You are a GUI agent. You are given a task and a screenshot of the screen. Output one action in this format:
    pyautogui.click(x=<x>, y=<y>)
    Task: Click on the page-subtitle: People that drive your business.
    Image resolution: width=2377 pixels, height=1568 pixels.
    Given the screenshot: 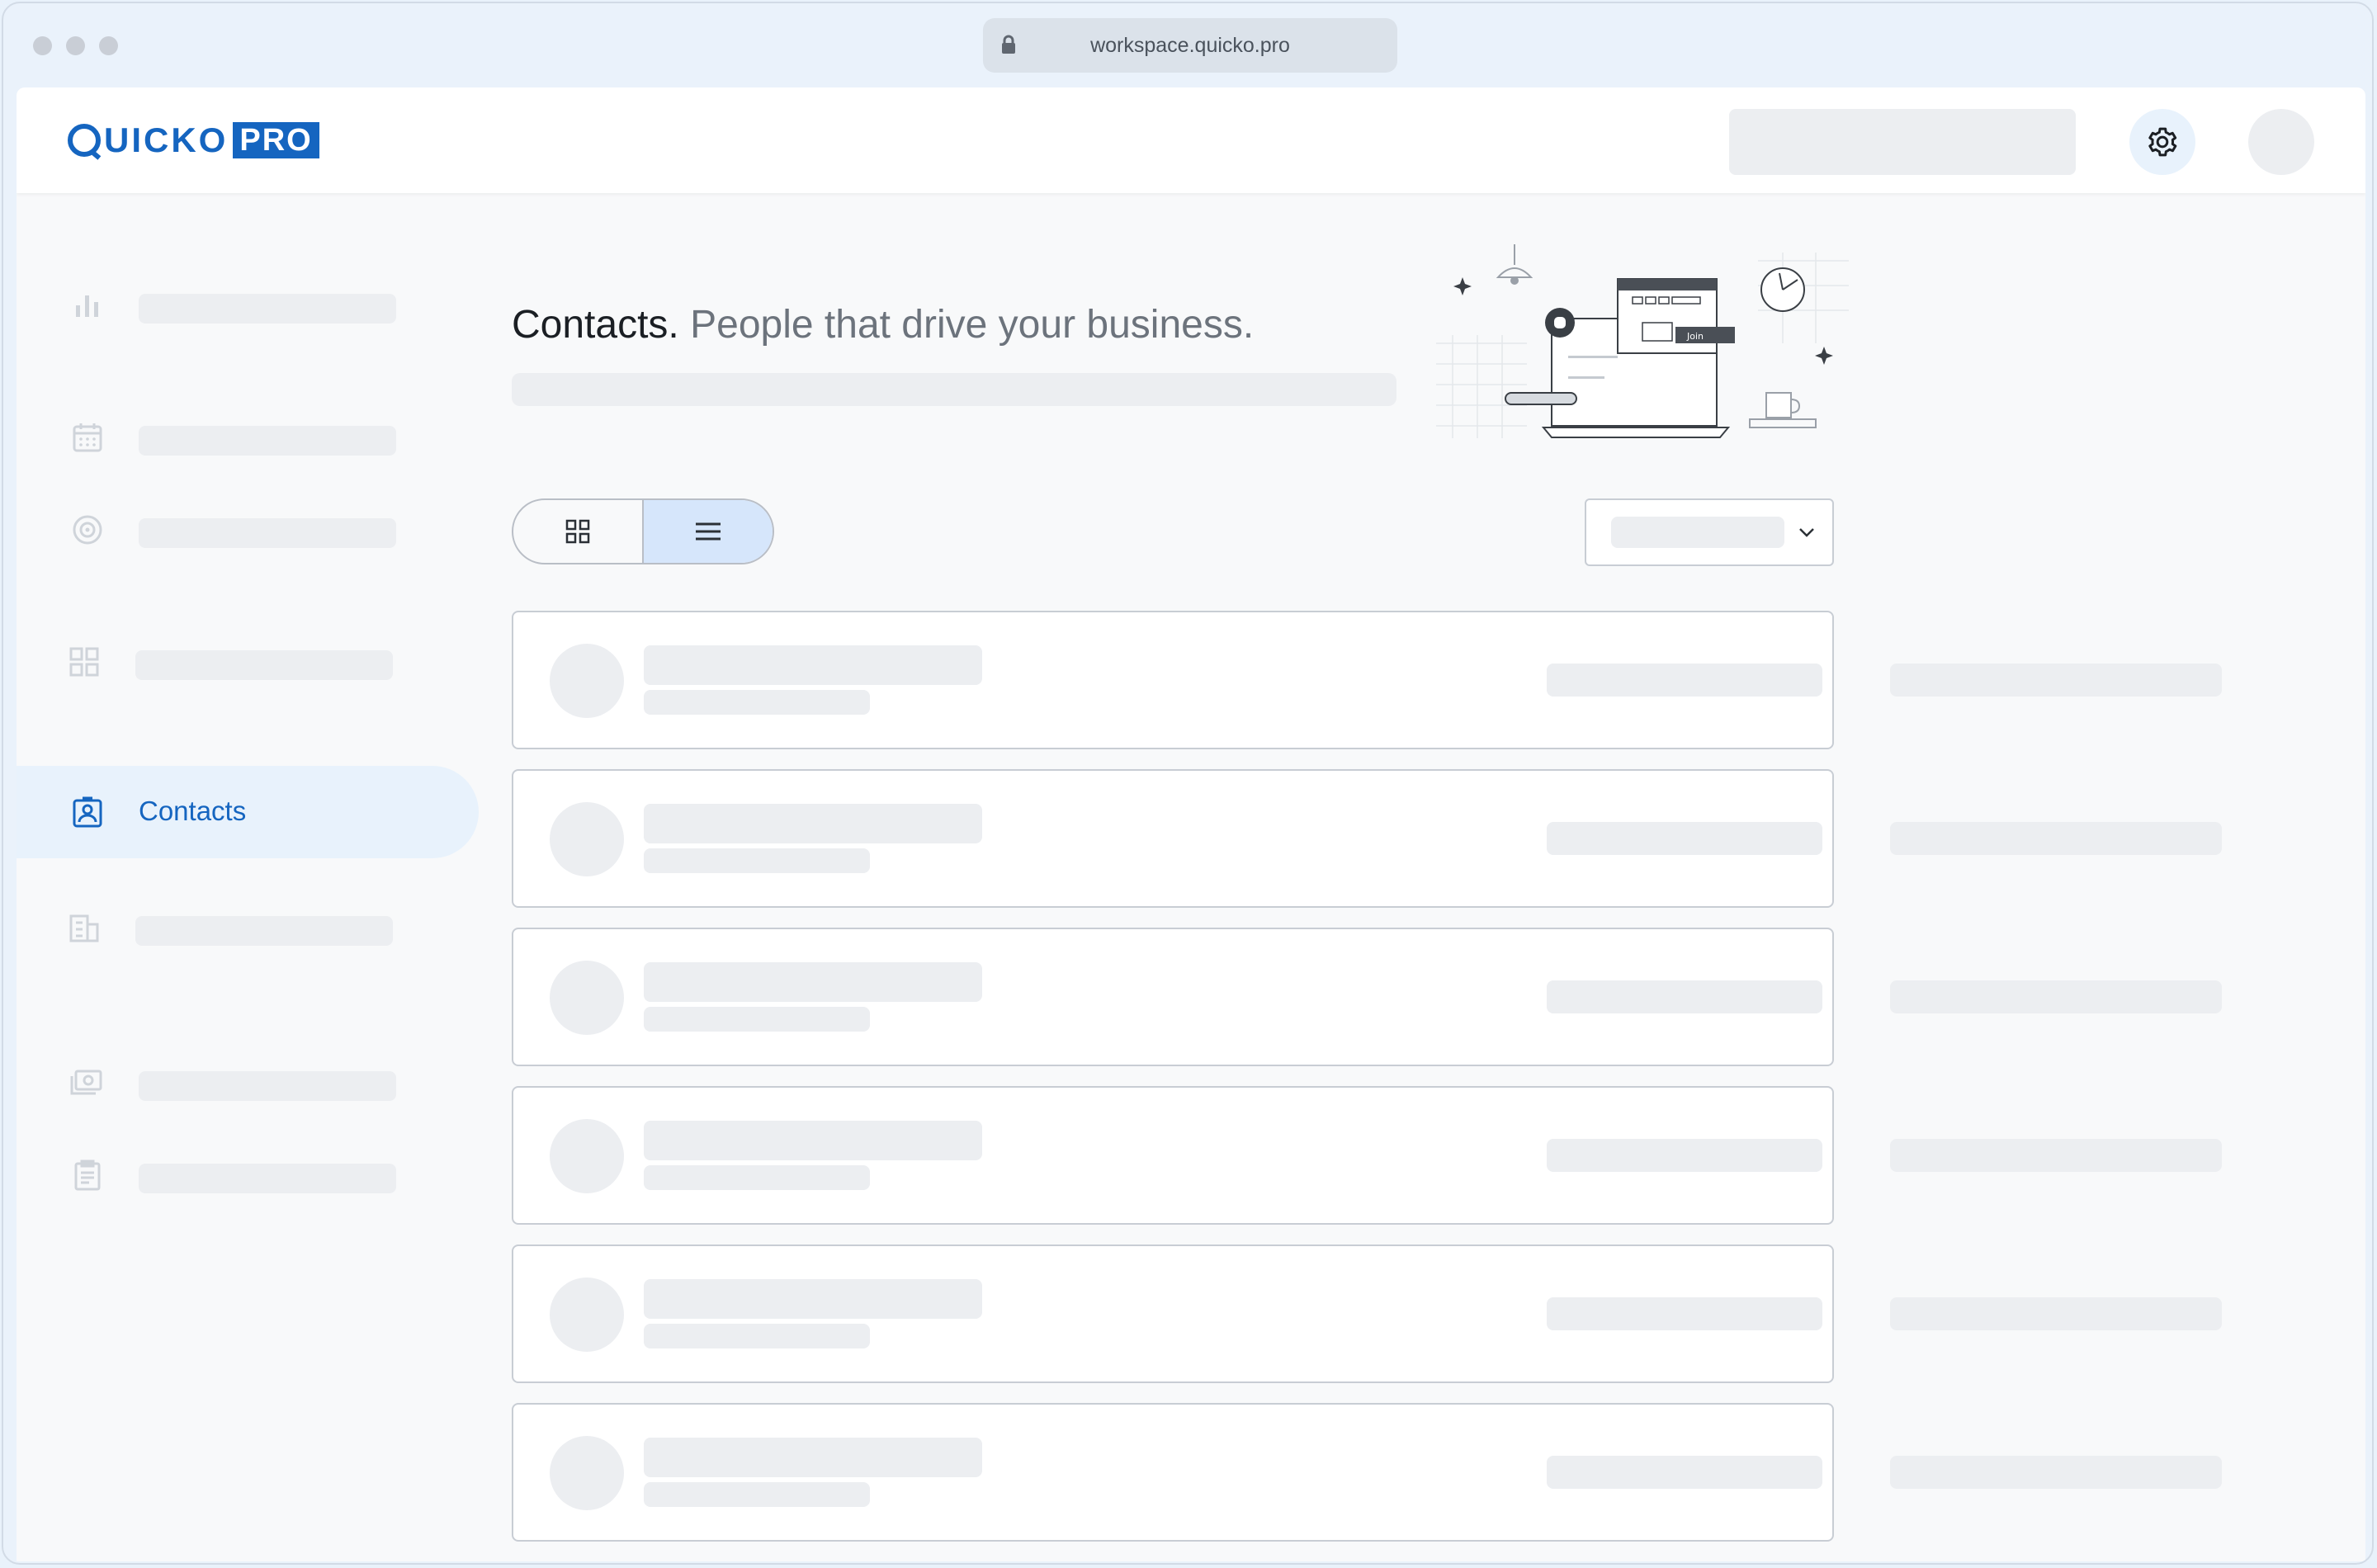 What is the action you would take?
    pyautogui.click(x=972, y=325)
    